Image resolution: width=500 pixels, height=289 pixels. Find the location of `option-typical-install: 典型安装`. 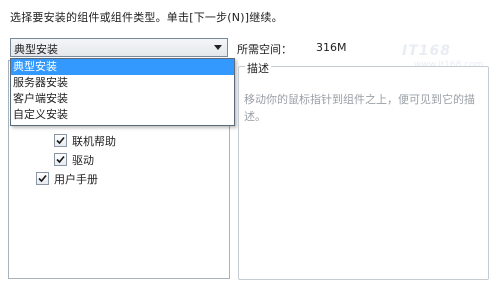

option-typical-install: 典型安装 is located at coordinates (122, 67).